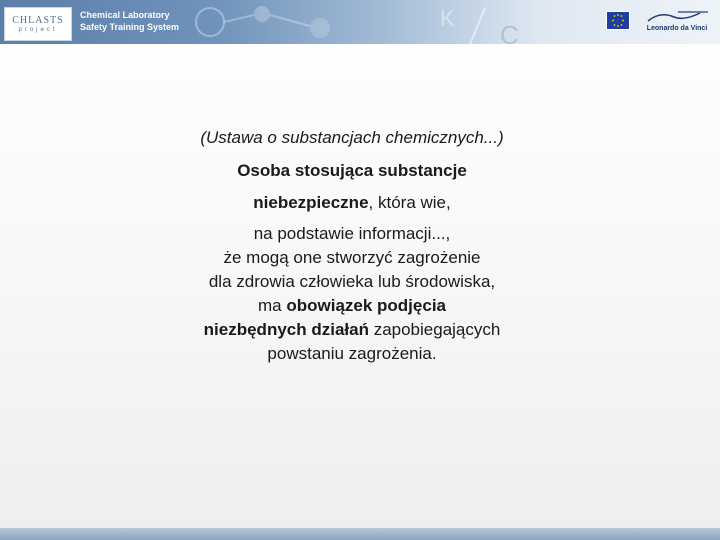 The image size is (720, 540). Describe the element at coordinates (130, 27) in the screenshot. I see `app-title-line2: Safety Training System` at that location.